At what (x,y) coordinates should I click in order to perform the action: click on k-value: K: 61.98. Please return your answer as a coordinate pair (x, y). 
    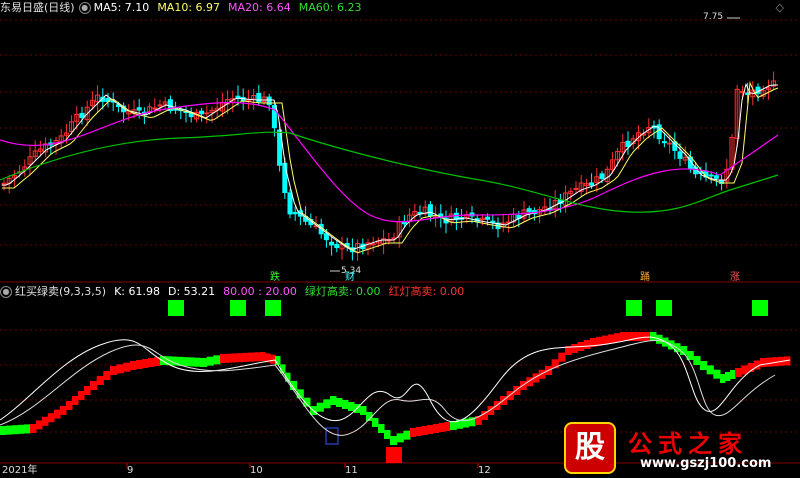
    Looking at the image, I should click on (137, 291).